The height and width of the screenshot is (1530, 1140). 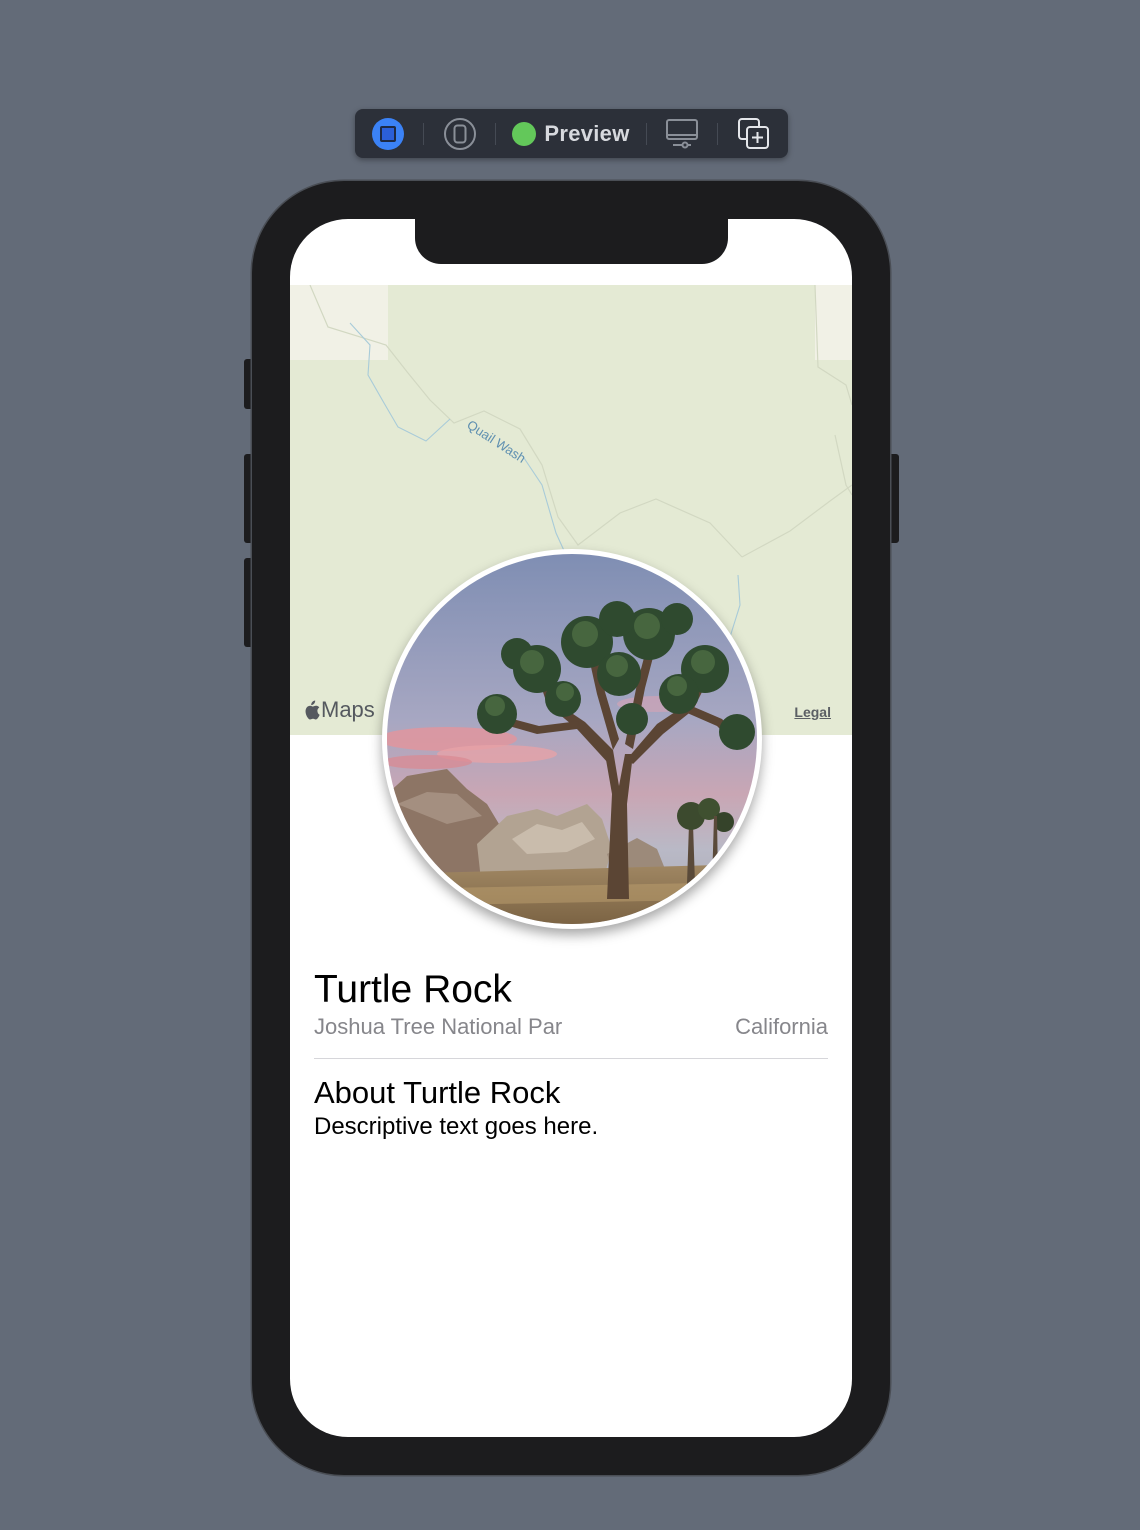 I want to click on preview-button: Preview, so click(x=571, y=133).